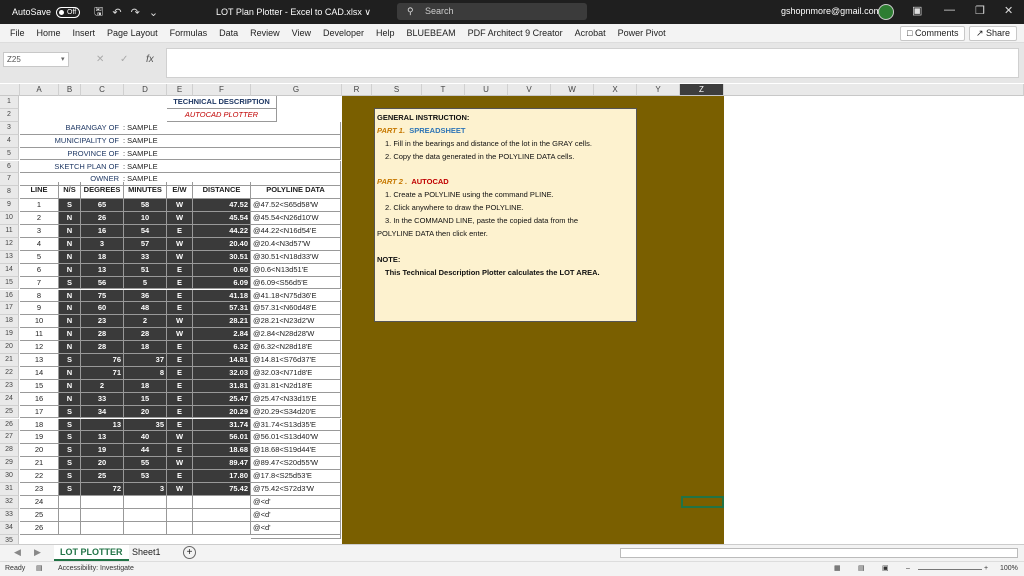 This screenshot has width=1024, height=576. What do you see at coordinates (222, 489) in the screenshot?
I see `table-cell: 75.42` at bounding box center [222, 489].